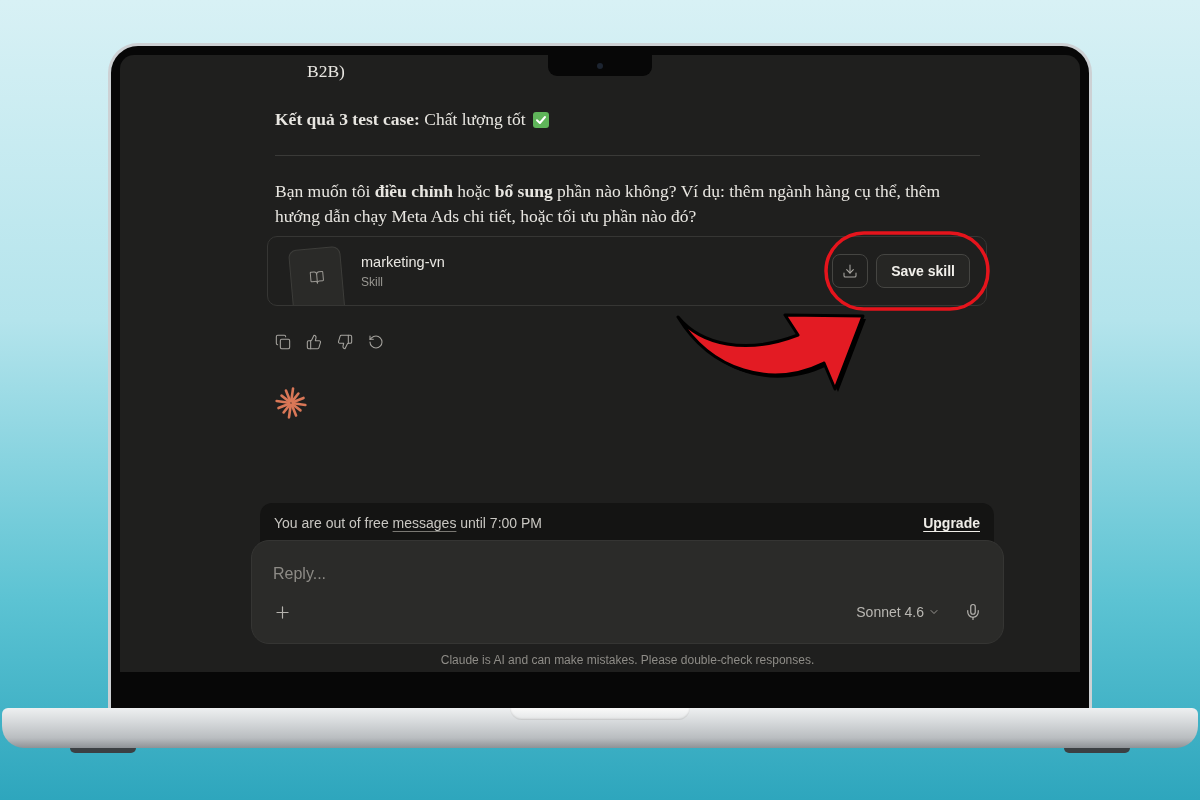 This screenshot has width=1200, height=800. What do you see at coordinates (608, 204) in the screenshot?
I see `follow-up-question: Bạn muốn tôi điều chỉnh hoặc bổ sung phần nào không? Ví dụ: thêm ngành hàng cụ thể, thêm hướng dẫn chạy Meta Ads chi tiết, hoặc tối ưu phần nào đó?` at bounding box center [608, 204].